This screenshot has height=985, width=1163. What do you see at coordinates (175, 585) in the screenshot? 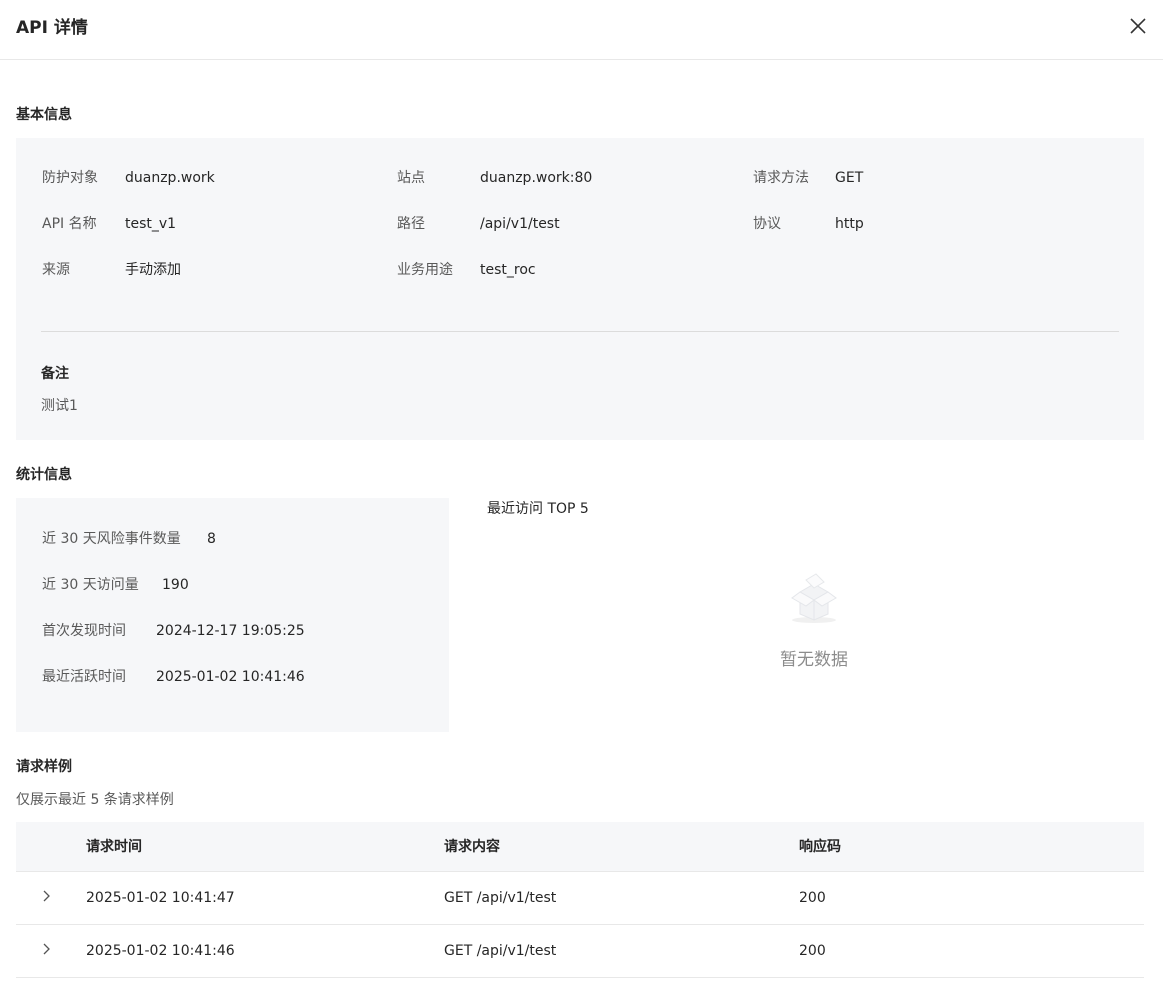
I see `visits-value: 190` at bounding box center [175, 585].